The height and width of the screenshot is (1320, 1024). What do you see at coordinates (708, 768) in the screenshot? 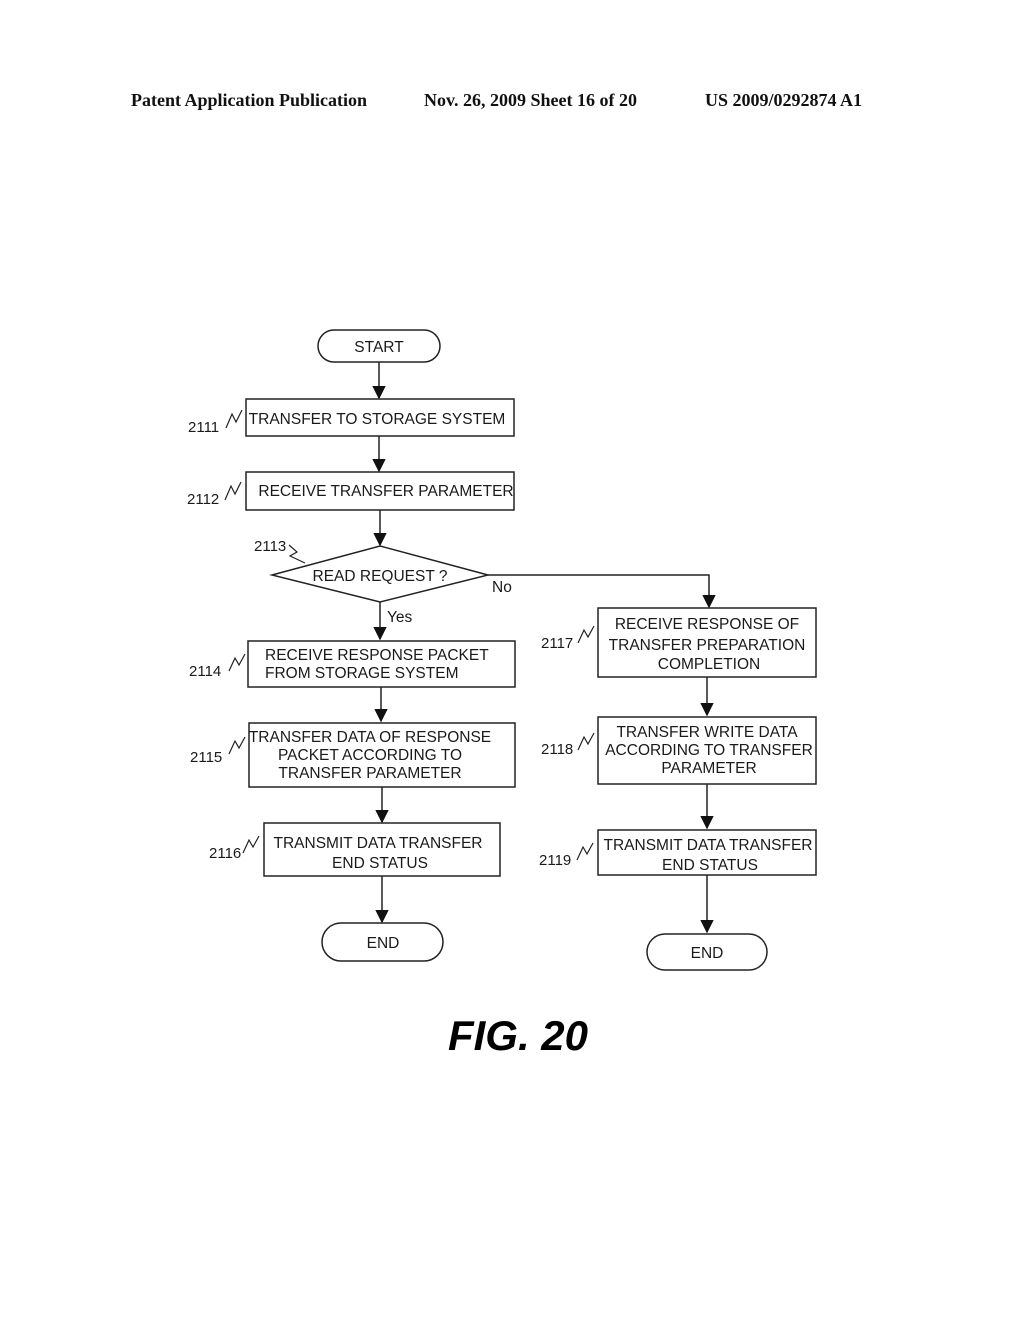
I see `step-2118-line-2: PARAMETER` at bounding box center [708, 768].